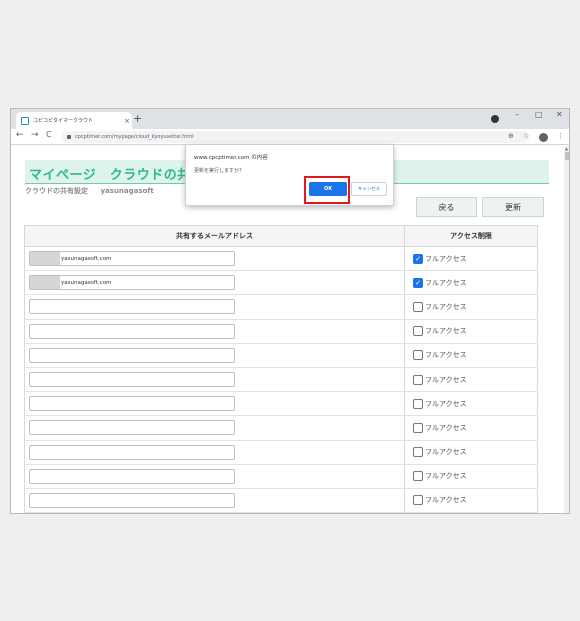 The width and height of the screenshot is (580, 621). What do you see at coordinates (25, 120) in the screenshot?
I see `site-favicon-icon` at bounding box center [25, 120].